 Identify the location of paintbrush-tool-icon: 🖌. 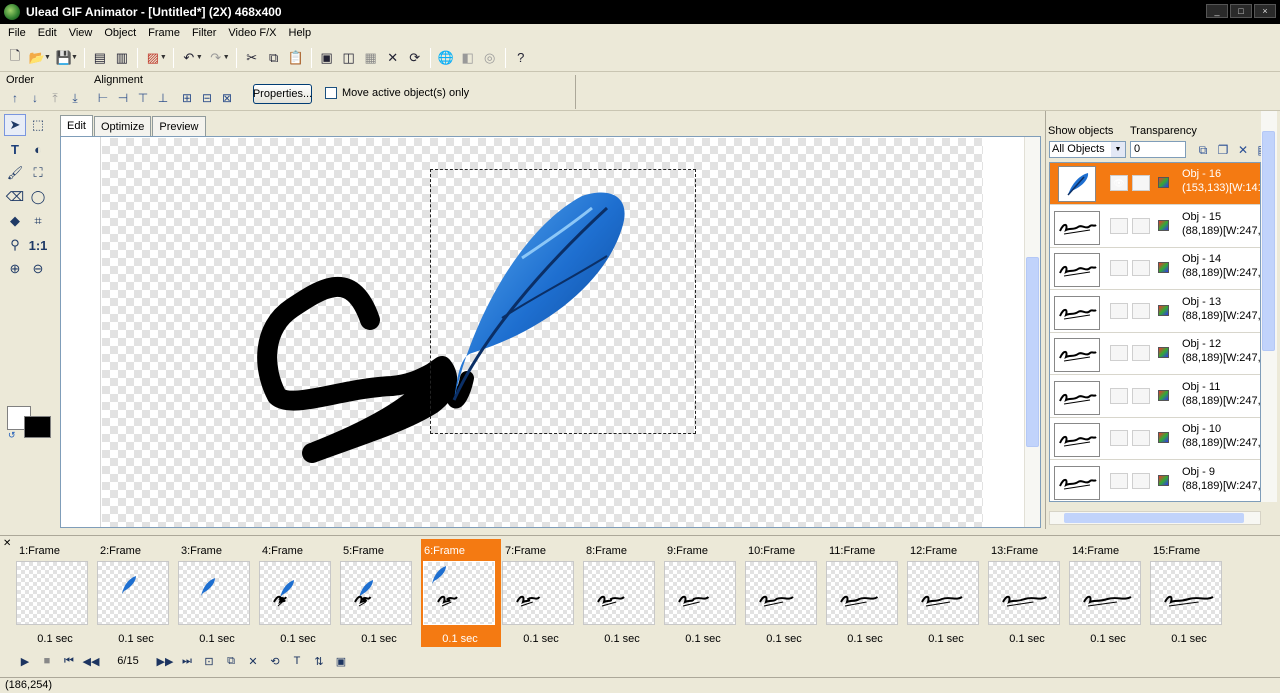
(15, 173).